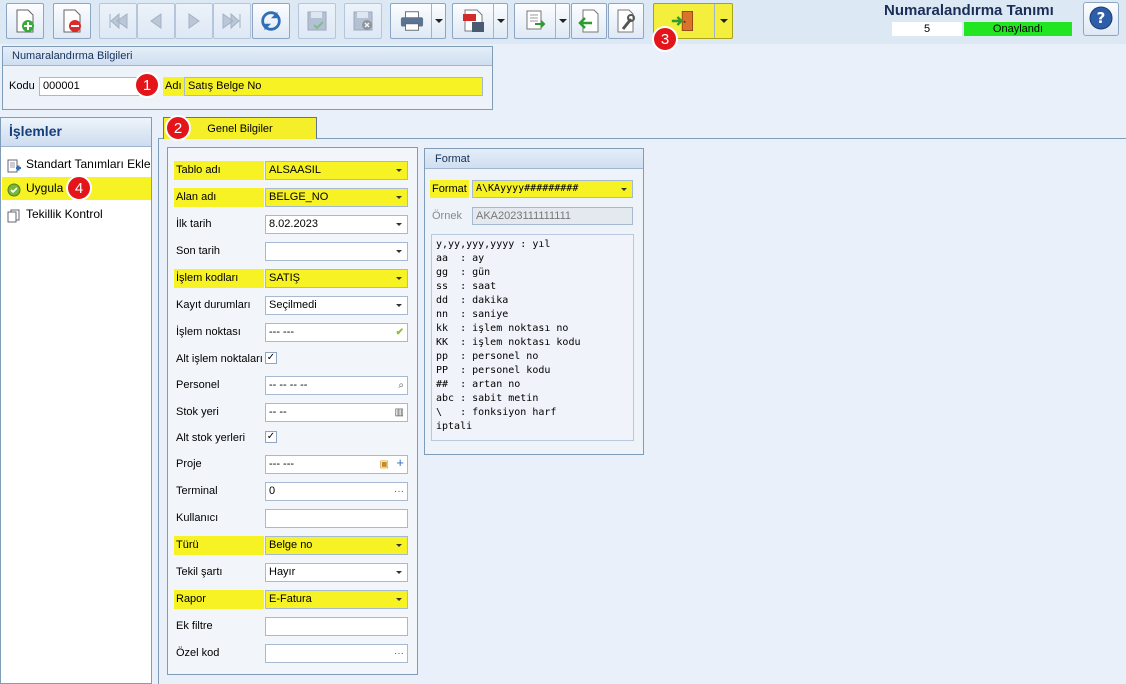 This screenshot has height=684, width=1126. I want to click on back-button, so click(589, 21).